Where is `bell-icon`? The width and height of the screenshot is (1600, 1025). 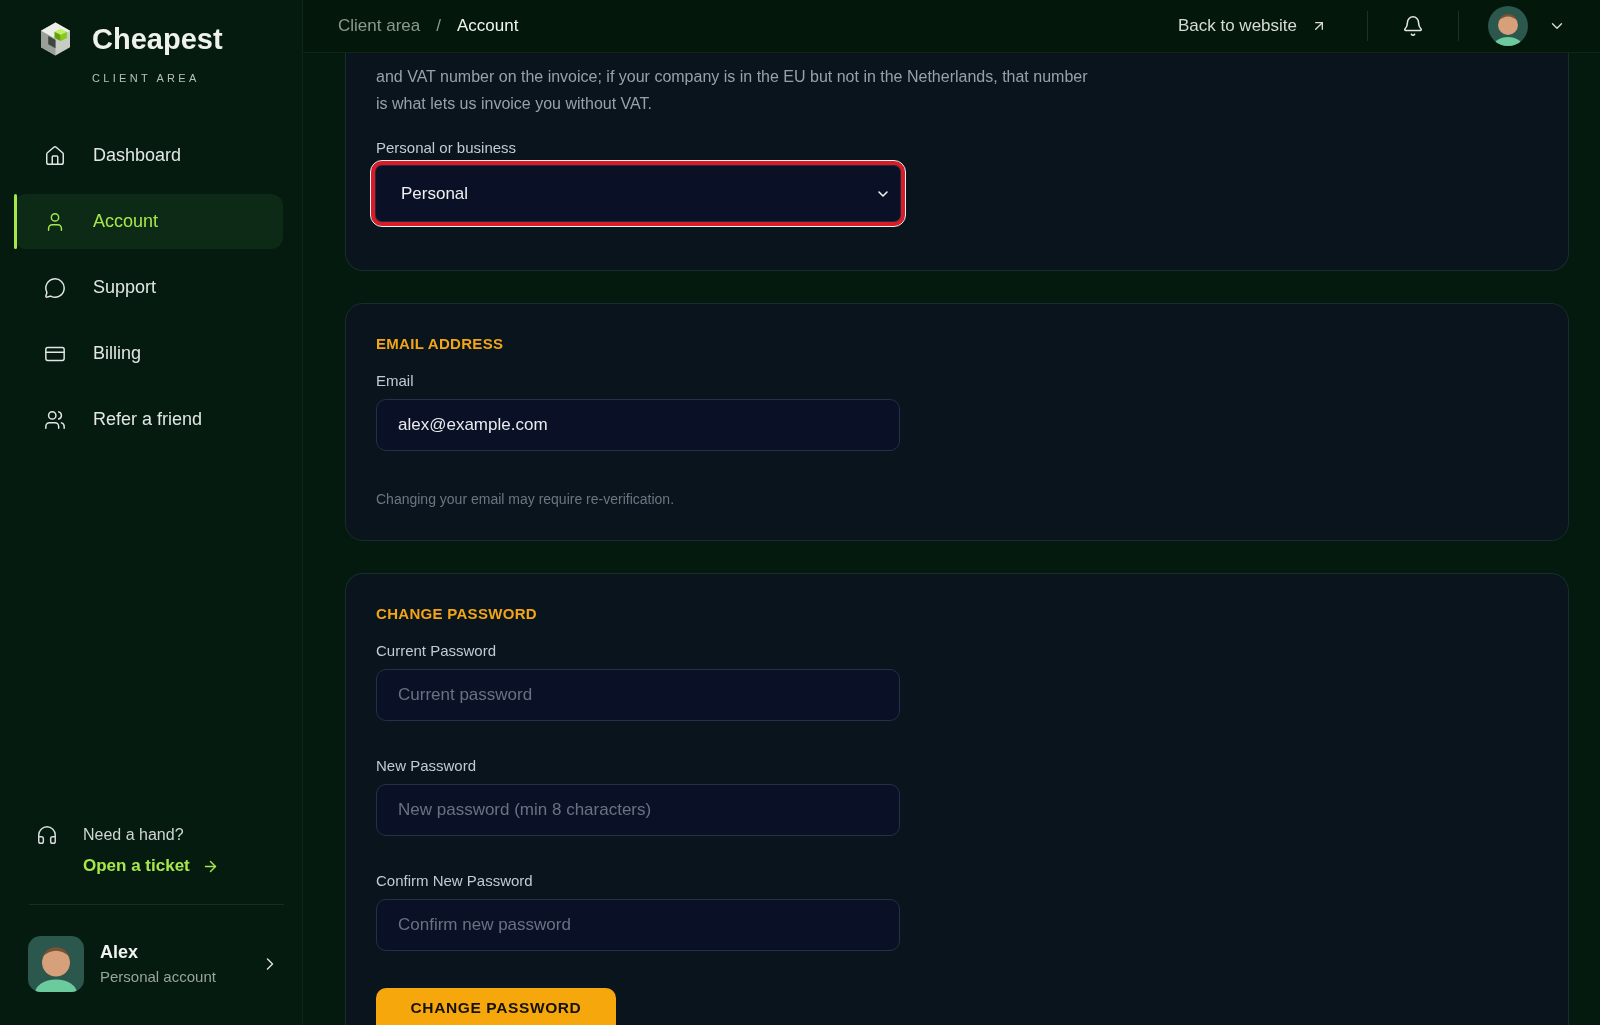 bell-icon is located at coordinates (1413, 26).